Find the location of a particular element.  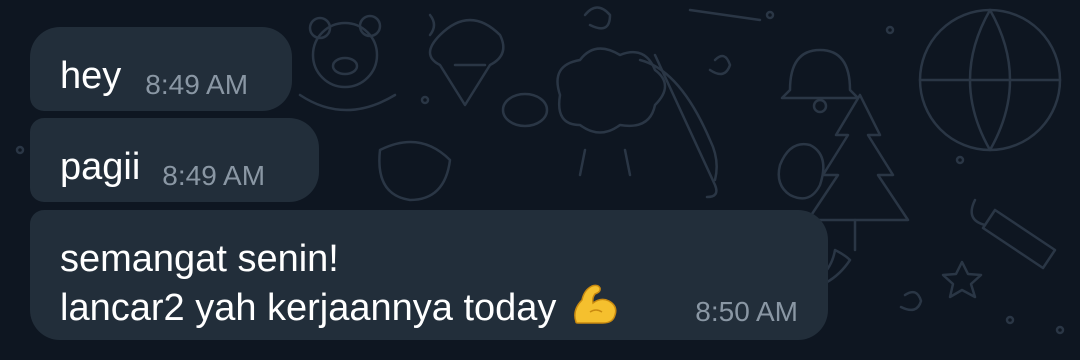

flexed-biceps-icon is located at coordinates (595, 304).